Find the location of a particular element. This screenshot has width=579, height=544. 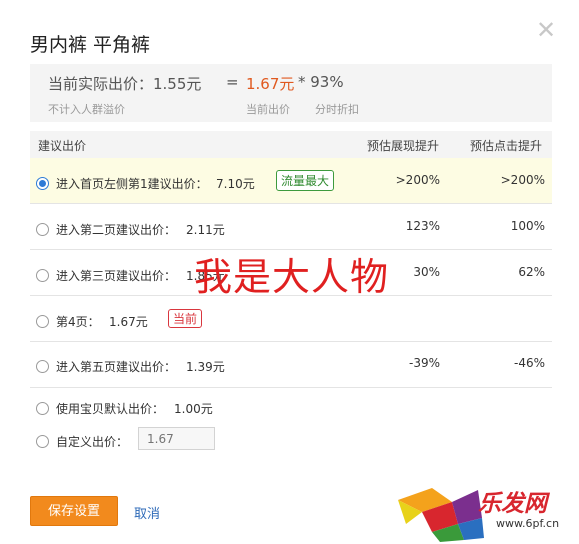

note-no-crowd-premium: 不计入人群溢价 is located at coordinates (86, 109).